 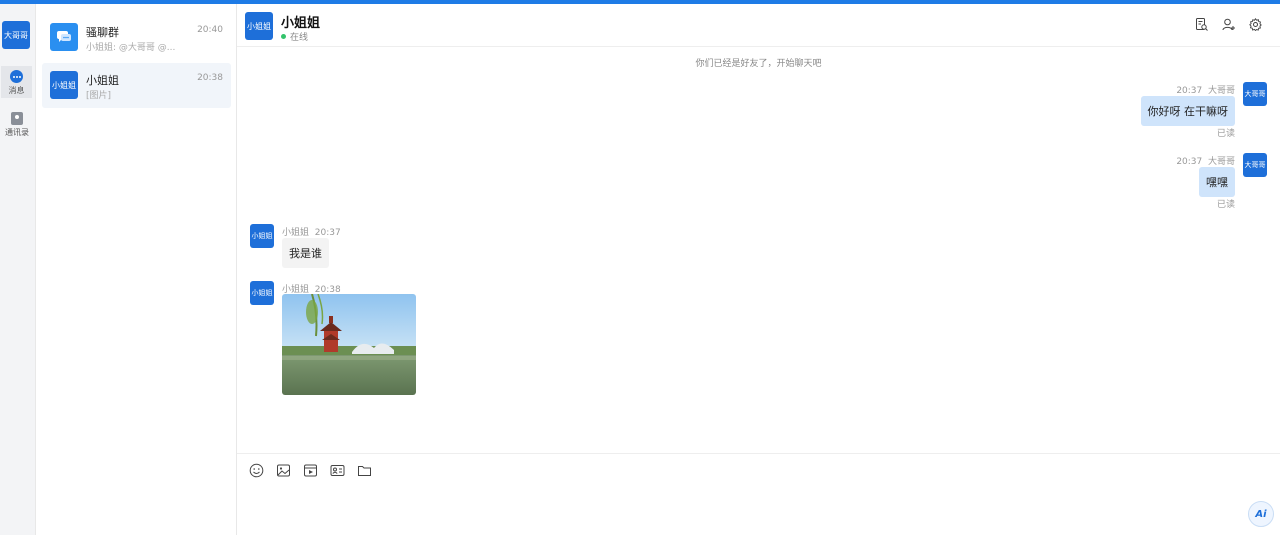 I want to click on message-image, so click(x=349, y=344).